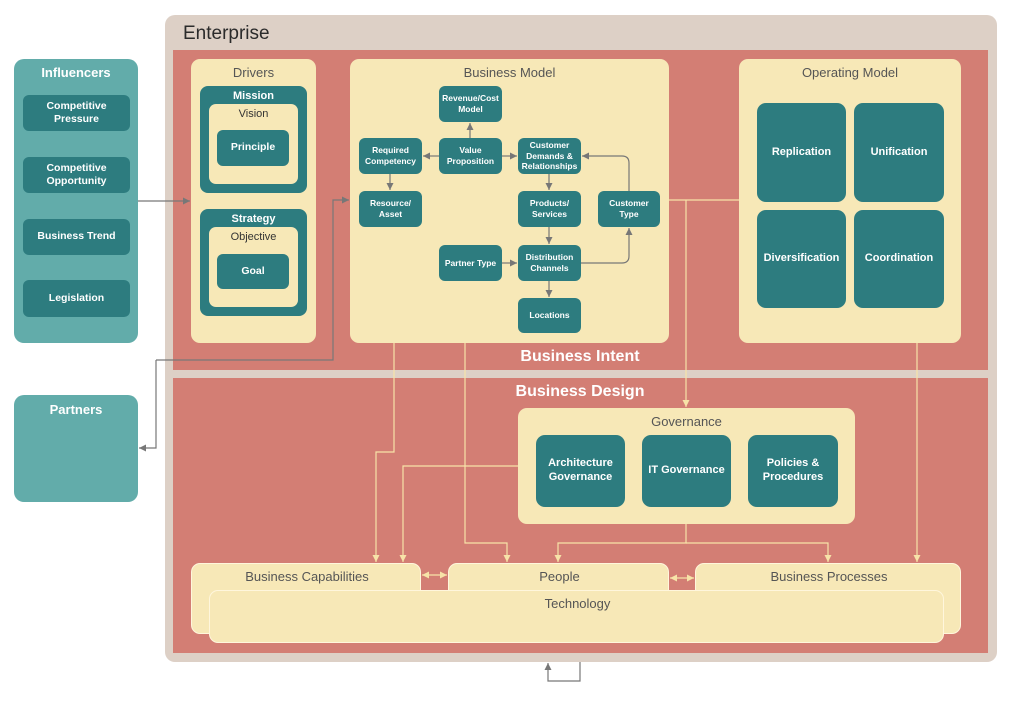 The height and width of the screenshot is (710, 1010). I want to click on strategy-title: Strategy, so click(253, 219).